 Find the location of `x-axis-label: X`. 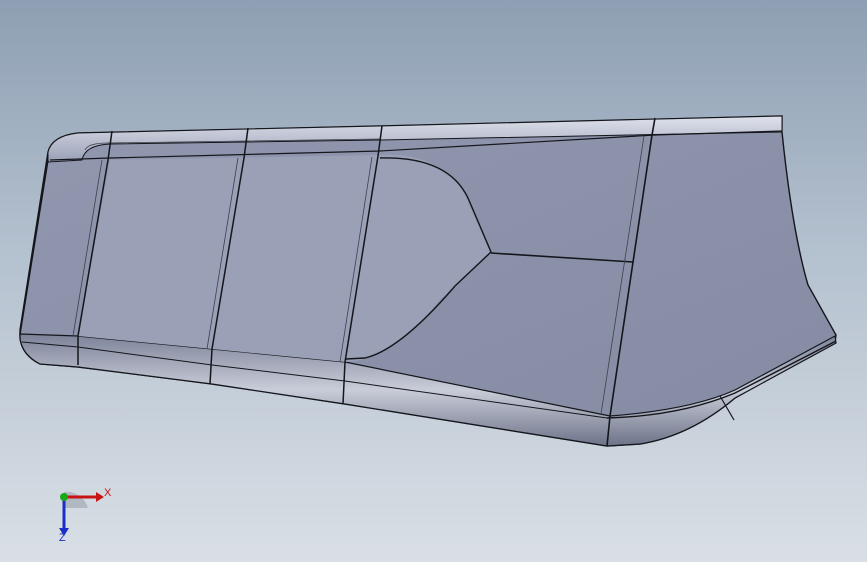

x-axis-label: X is located at coordinates (108, 493).